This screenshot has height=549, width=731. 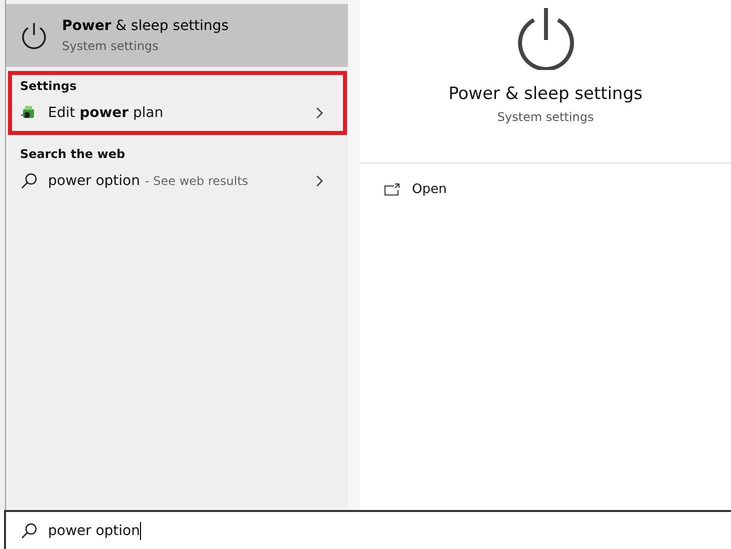 I want to click on preview-title: Power & sleep settings, so click(x=545, y=94).